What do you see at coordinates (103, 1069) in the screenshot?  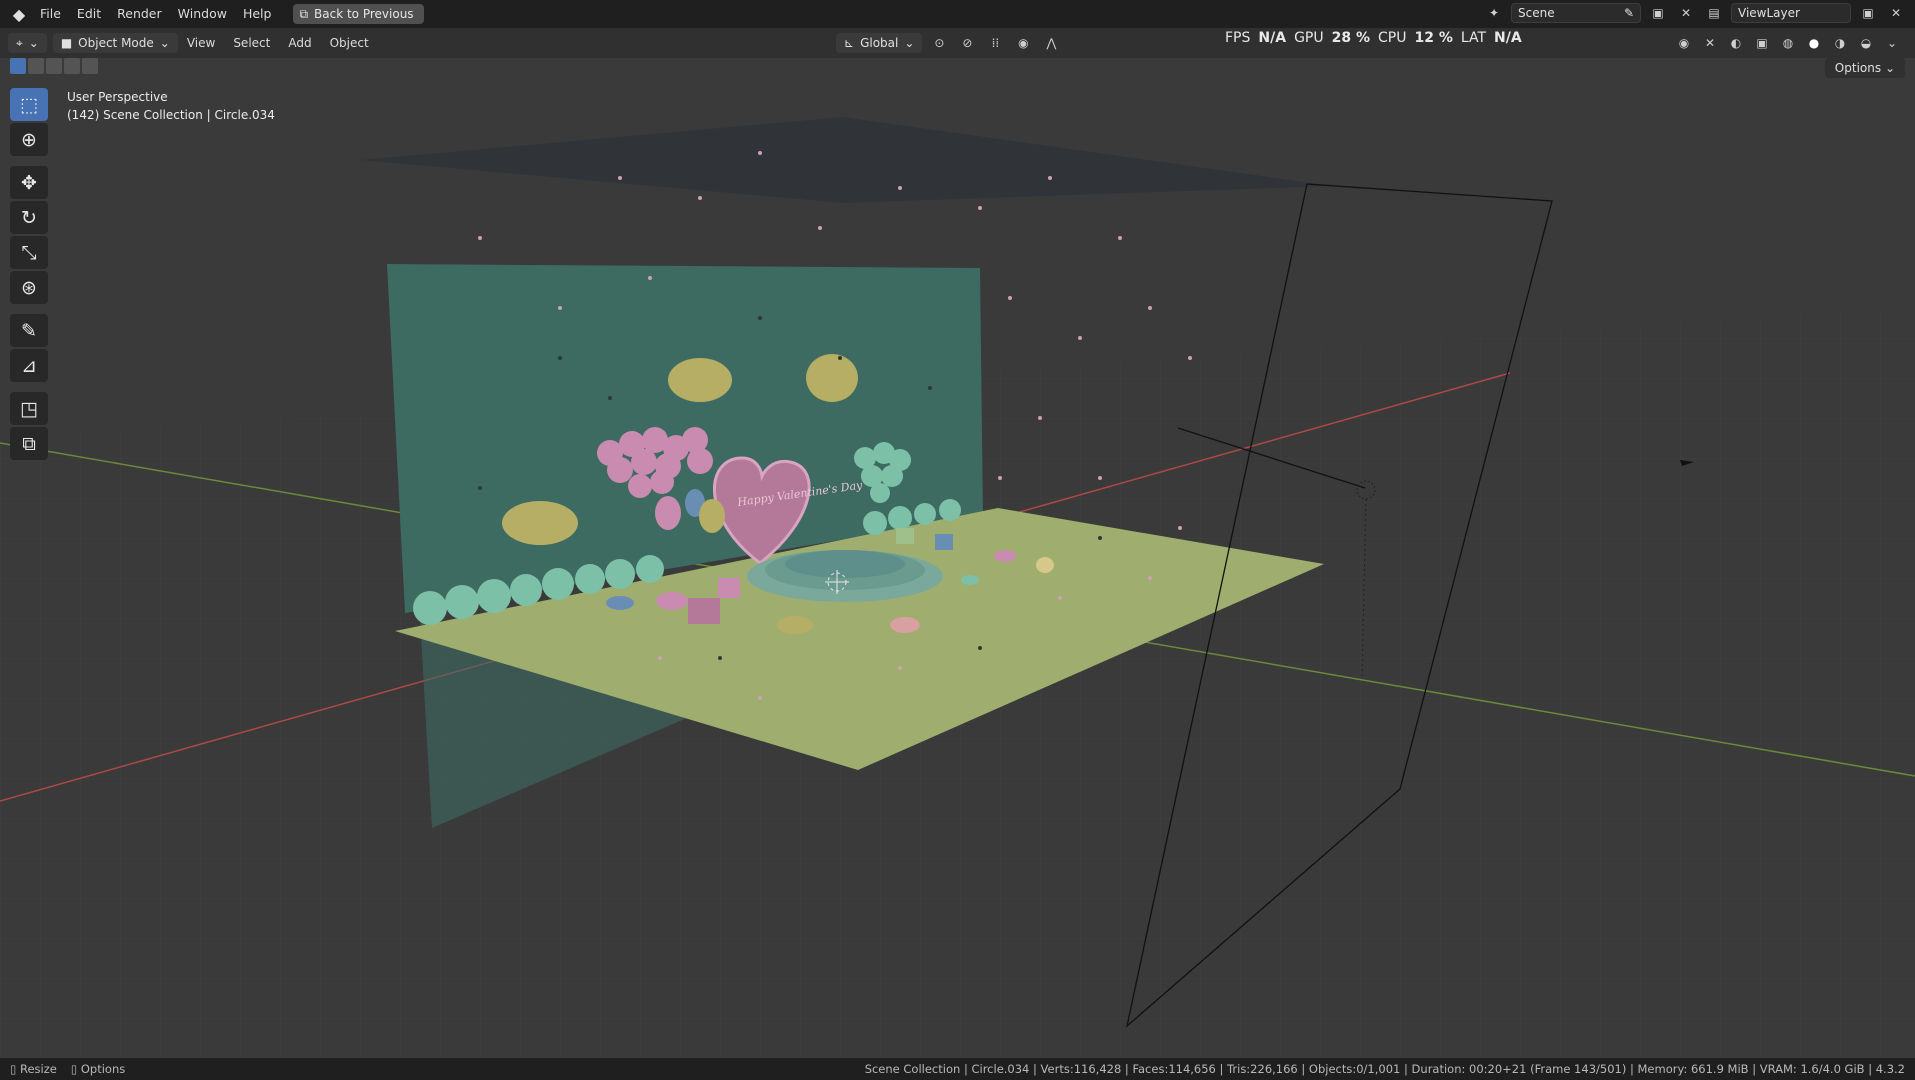 I see `options-hint-label: Options` at bounding box center [103, 1069].